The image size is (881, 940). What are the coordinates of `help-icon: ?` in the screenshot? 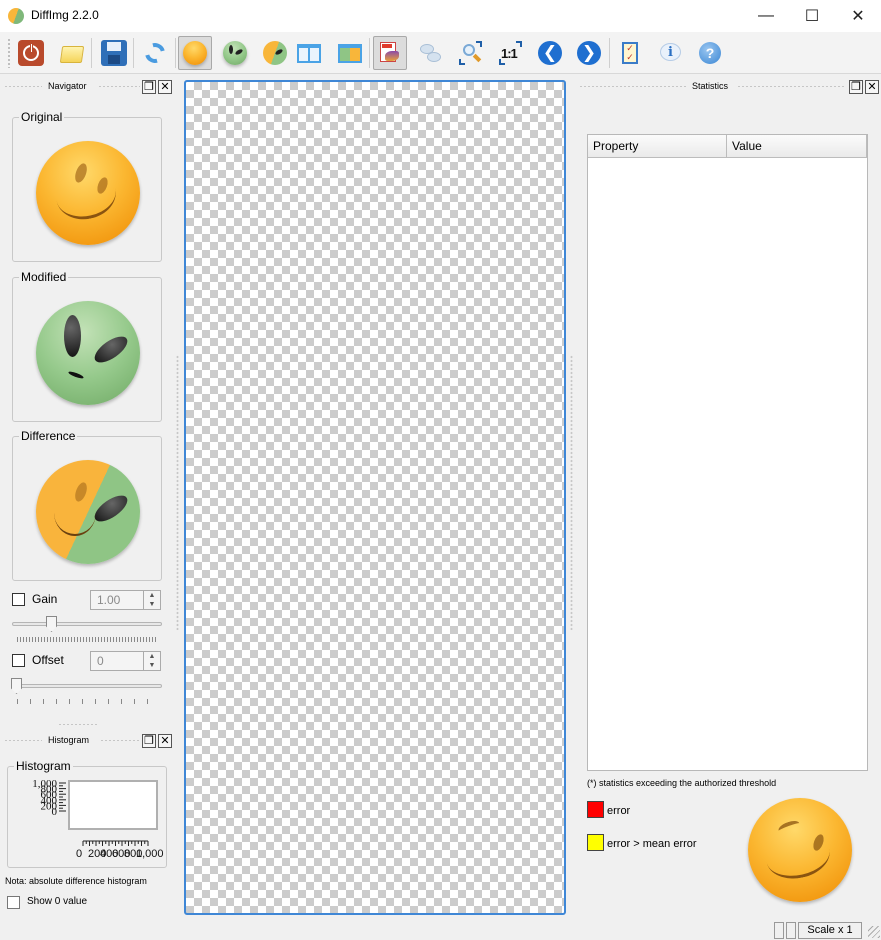 It's located at (710, 53).